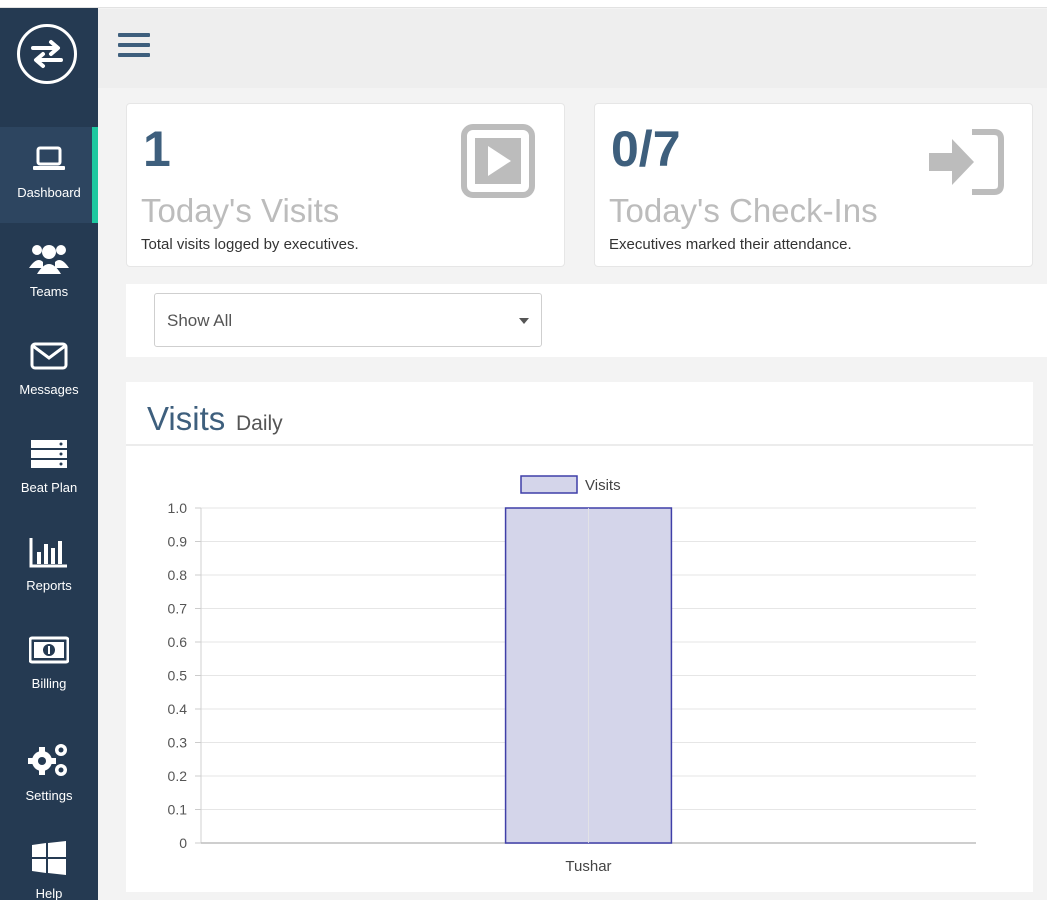  Describe the element at coordinates (178, 776) in the screenshot. I see `y-tick-label: 0.2` at that location.